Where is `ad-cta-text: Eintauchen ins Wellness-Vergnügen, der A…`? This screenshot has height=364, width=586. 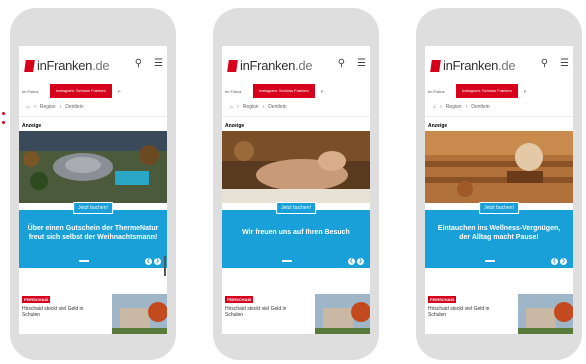 ad-cta-text: Eintauchen ins Wellness-Vergnügen, der A… is located at coordinates (499, 233).